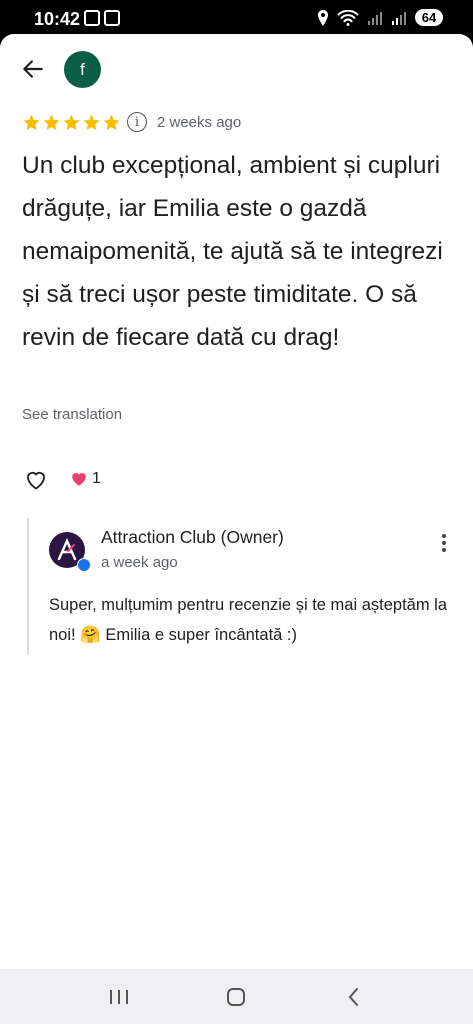  Describe the element at coordinates (444, 544) in the screenshot. I see `more-vertical-icon` at that location.